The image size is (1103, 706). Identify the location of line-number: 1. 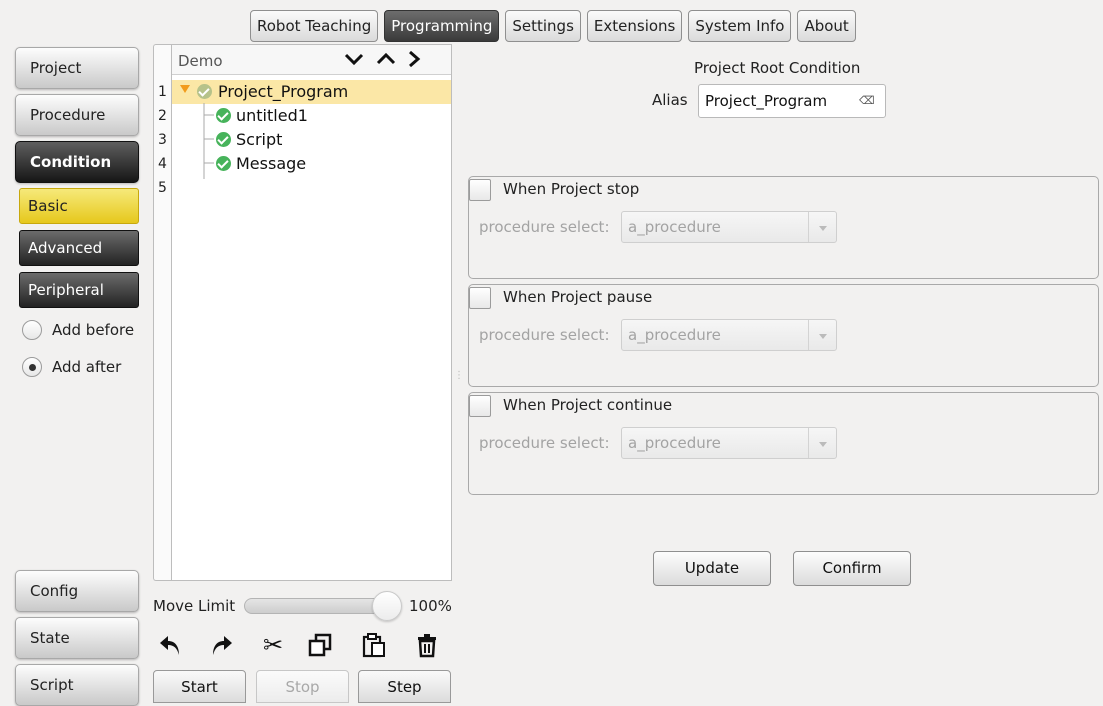
(162, 92).